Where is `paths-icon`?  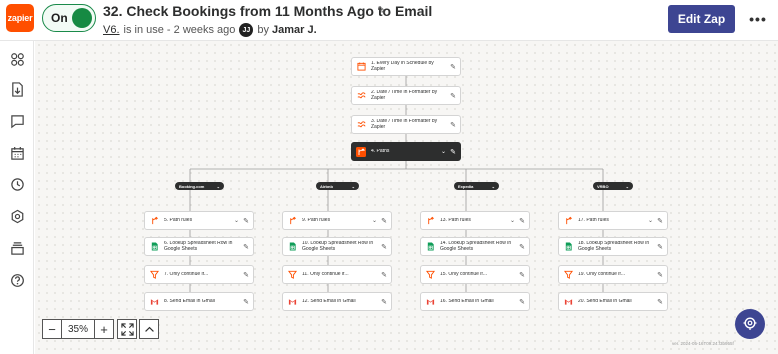
paths-icon is located at coordinates (361, 151).